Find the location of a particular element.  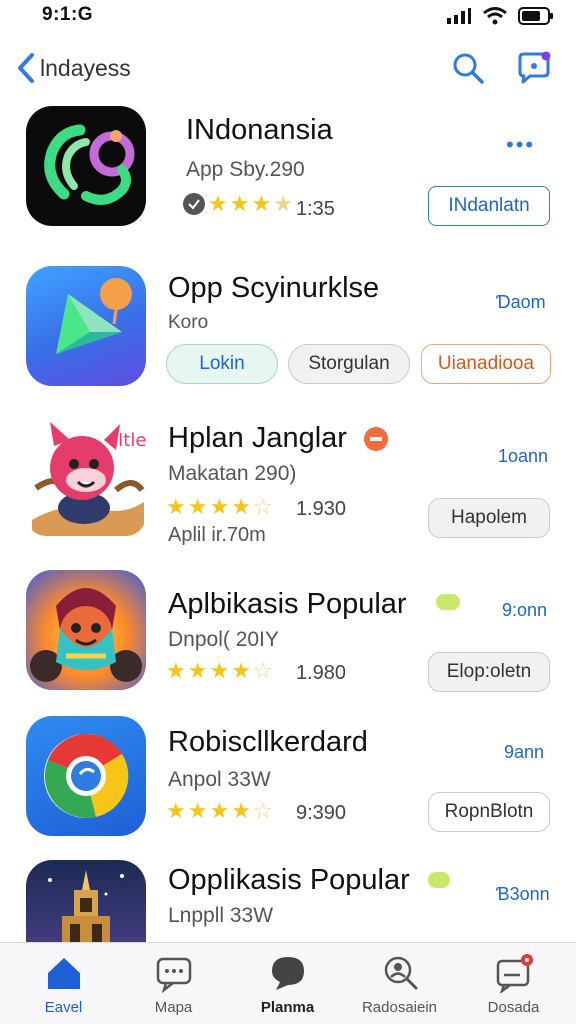

secondary-button: Storgulan is located at coordinates (349, 364).